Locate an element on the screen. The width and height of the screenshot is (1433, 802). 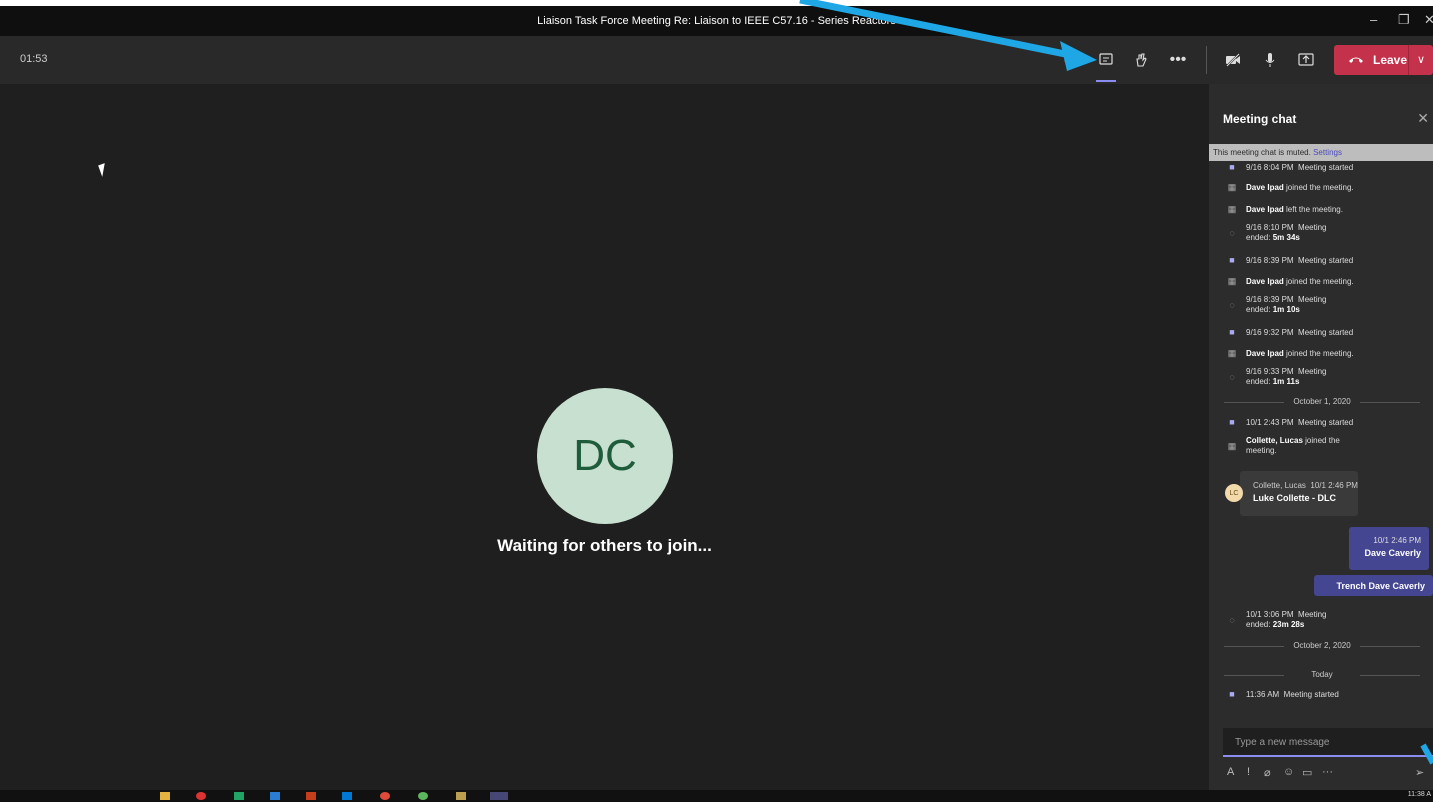
chat-icon is located at coordinates (1106, 60).